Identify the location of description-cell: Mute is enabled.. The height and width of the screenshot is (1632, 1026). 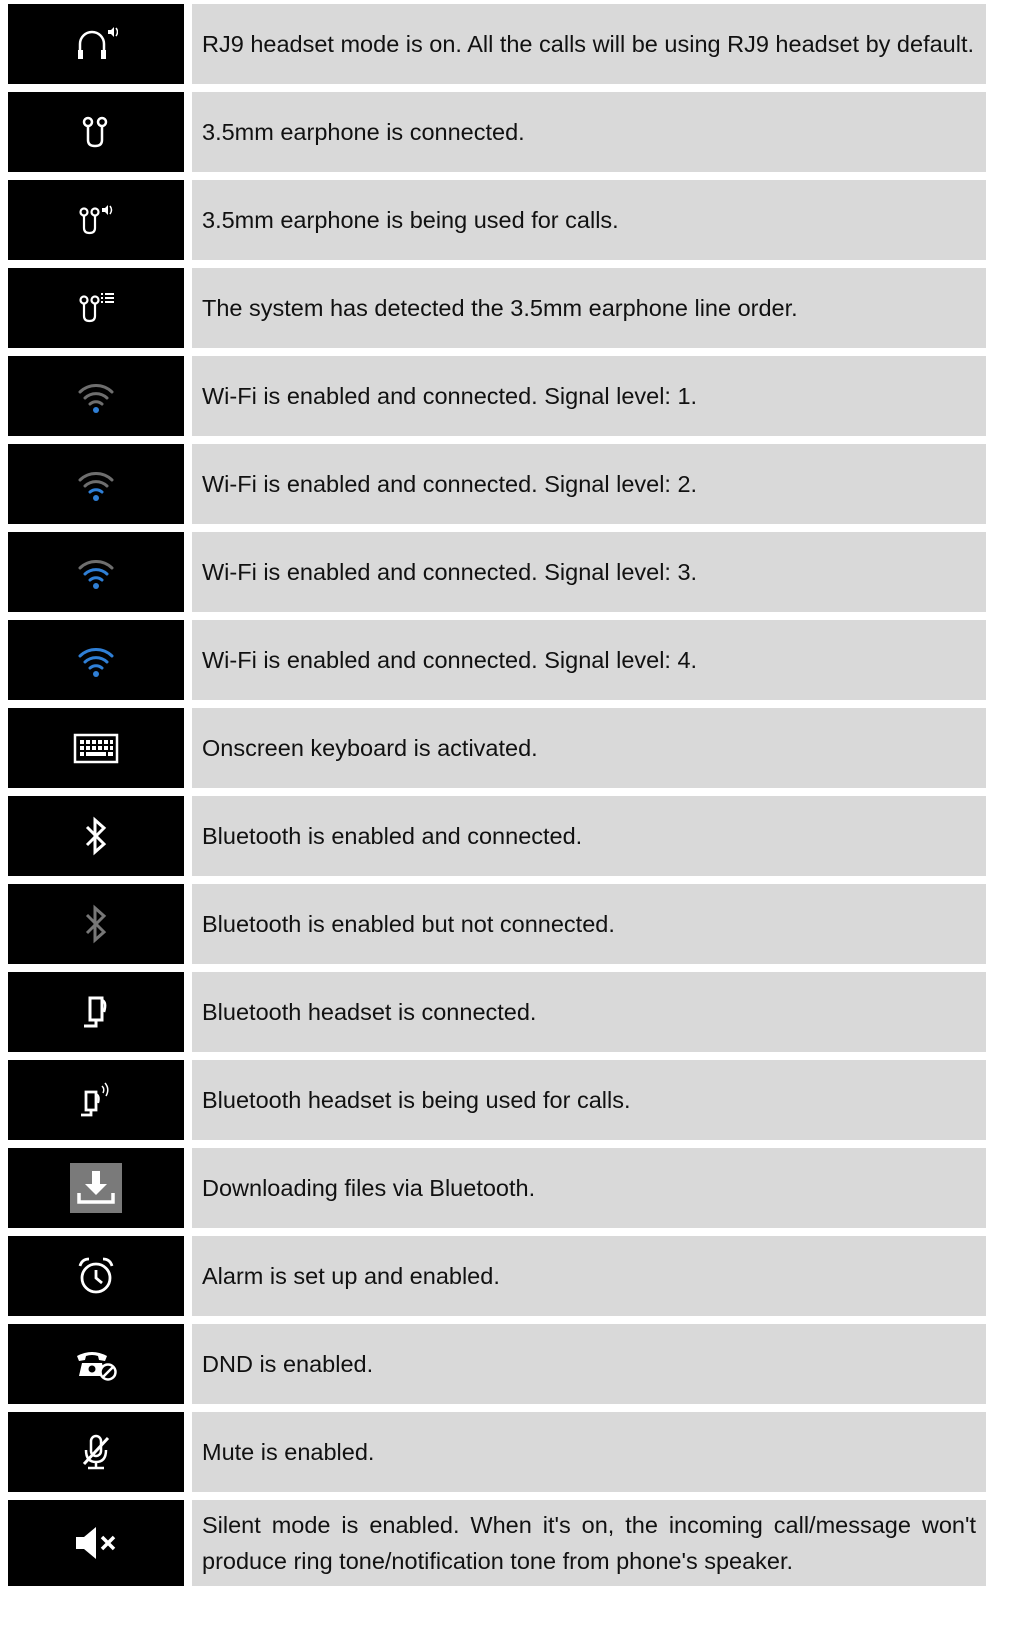
(589, 1452).